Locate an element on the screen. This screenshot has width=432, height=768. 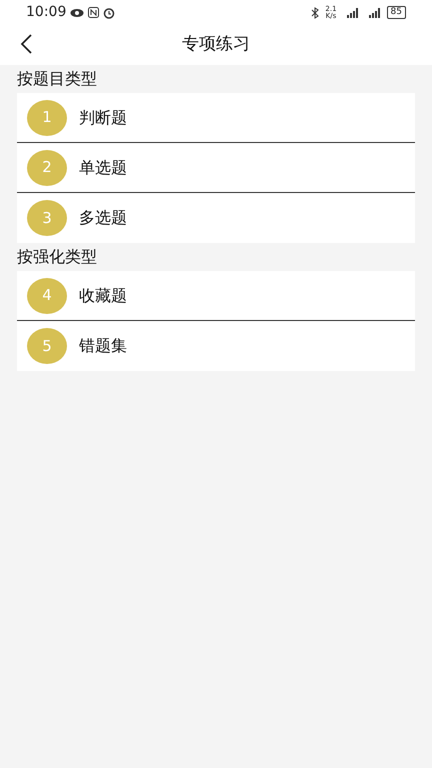
practice-item: 2 单选题 is located at coordinates (216, 168).